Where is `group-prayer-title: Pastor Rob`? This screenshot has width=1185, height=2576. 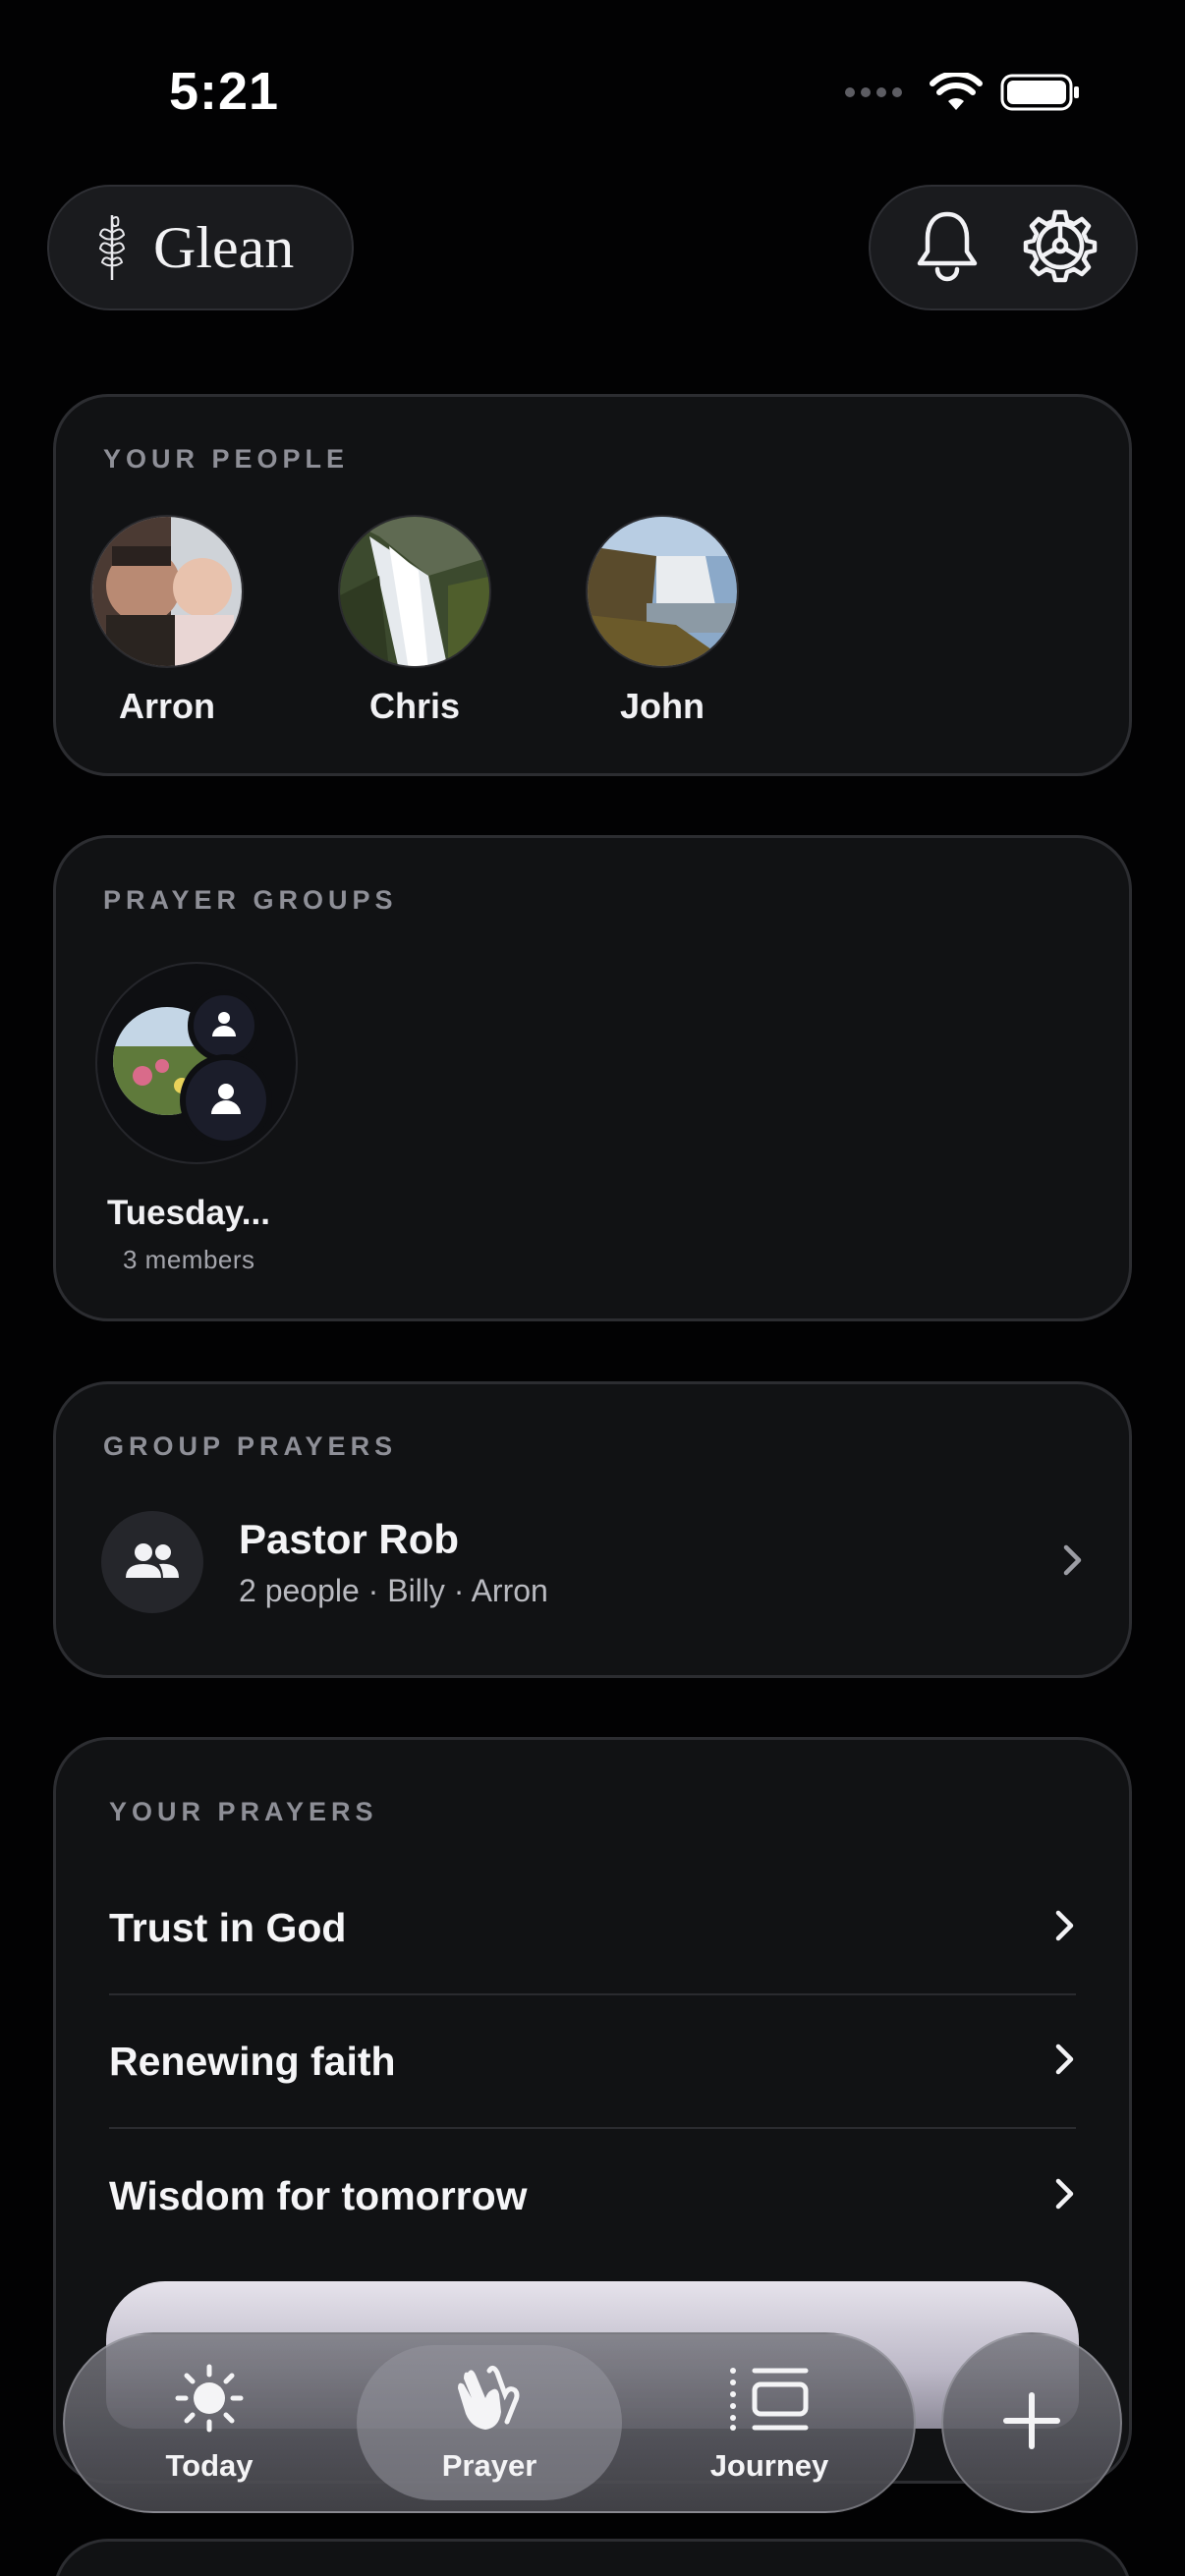 group-prayer-title: Pastor Rob is located at coordinates (350, 1538).